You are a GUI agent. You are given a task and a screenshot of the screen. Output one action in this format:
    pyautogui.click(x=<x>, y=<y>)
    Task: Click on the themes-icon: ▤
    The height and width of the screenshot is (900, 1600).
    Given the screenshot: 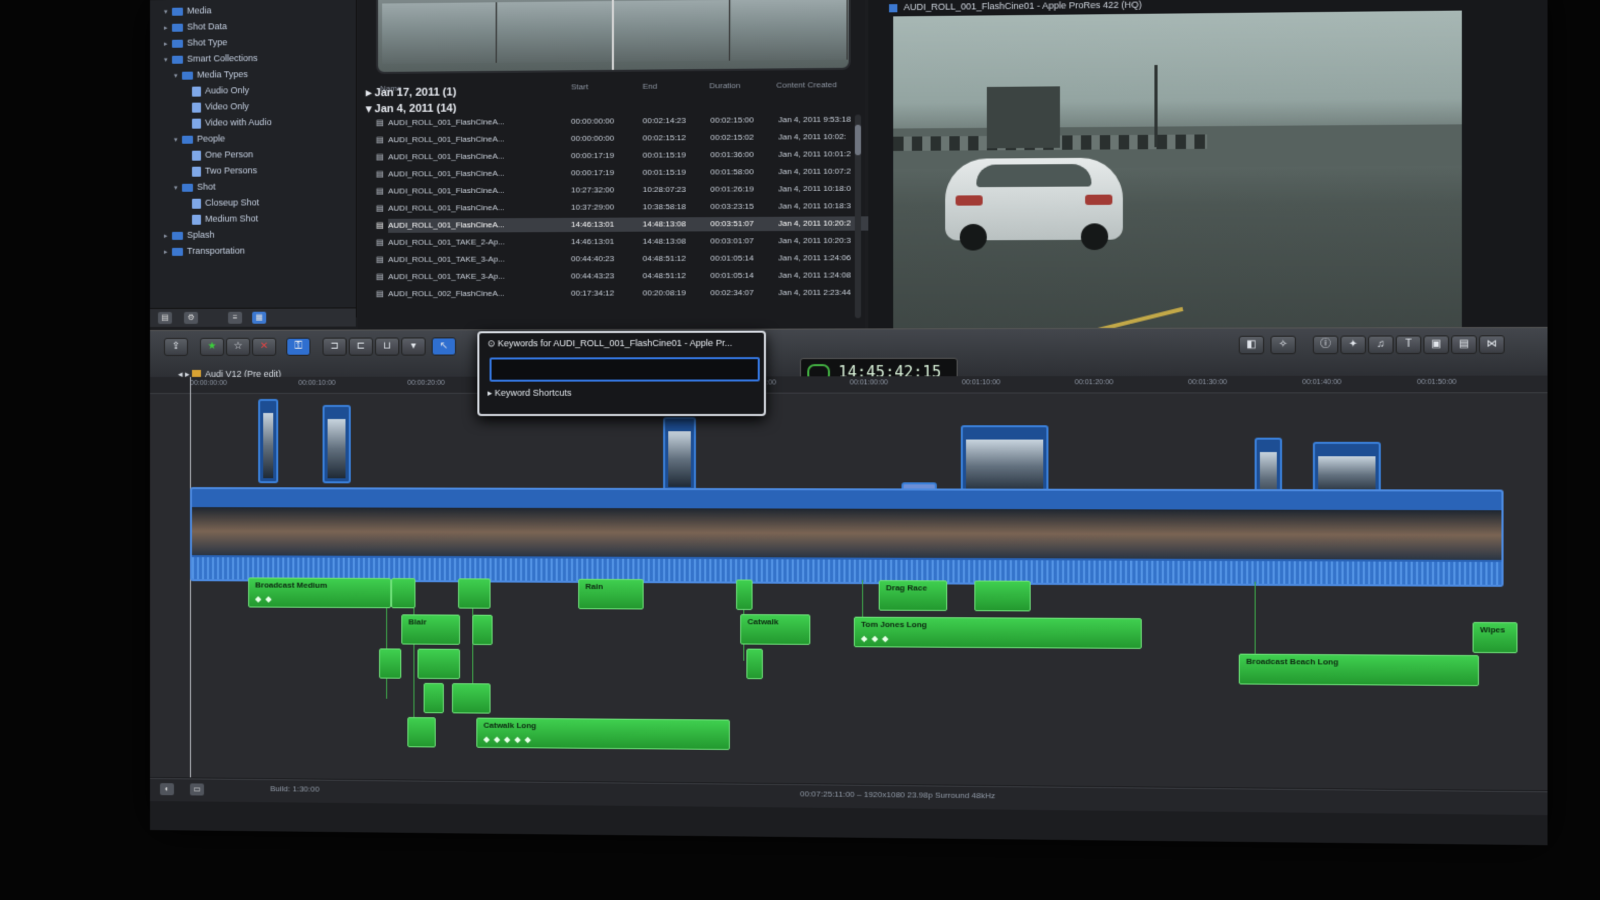 What is the action you would take?
    pyautogui.click(x=1464, y=344)
    